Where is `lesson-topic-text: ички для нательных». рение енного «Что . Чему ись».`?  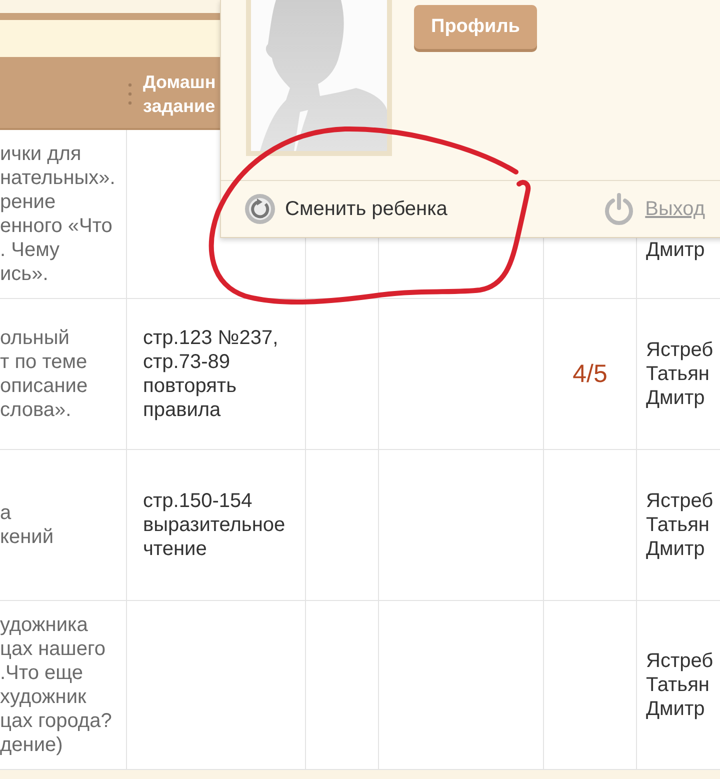 lesson-topic-text: ички для нательных». рение енного «Что . Чему ись». is located at coordinates (58, 214).